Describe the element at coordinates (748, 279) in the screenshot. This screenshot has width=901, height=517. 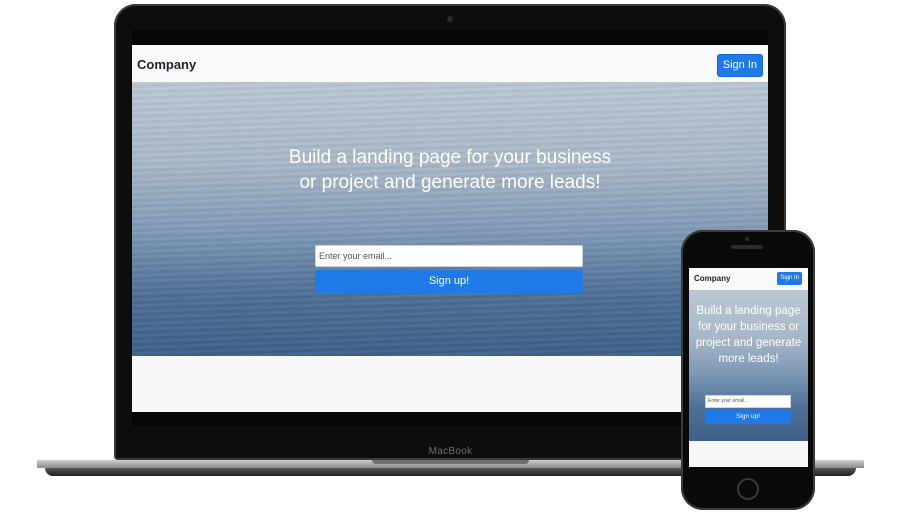
I see `phone-navbar: Company Sign In` at that location.